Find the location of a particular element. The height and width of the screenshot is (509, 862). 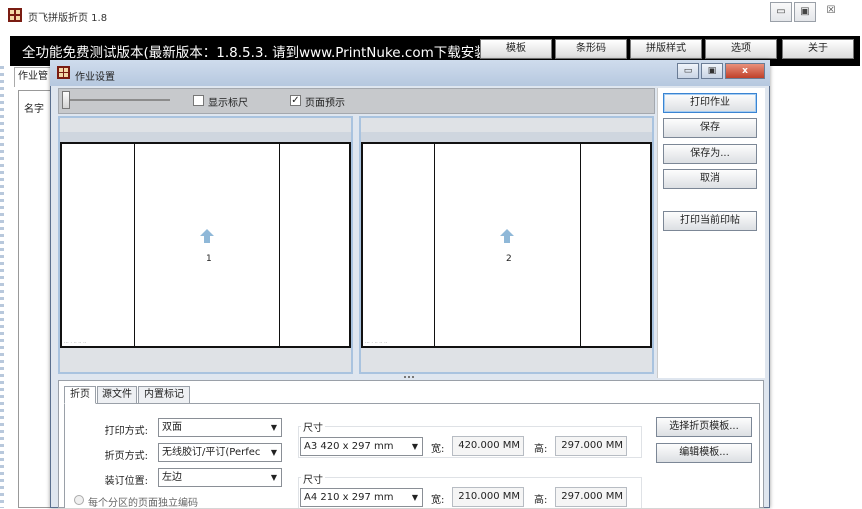

dialog-logo-icon is located at coordinates (63, 72).